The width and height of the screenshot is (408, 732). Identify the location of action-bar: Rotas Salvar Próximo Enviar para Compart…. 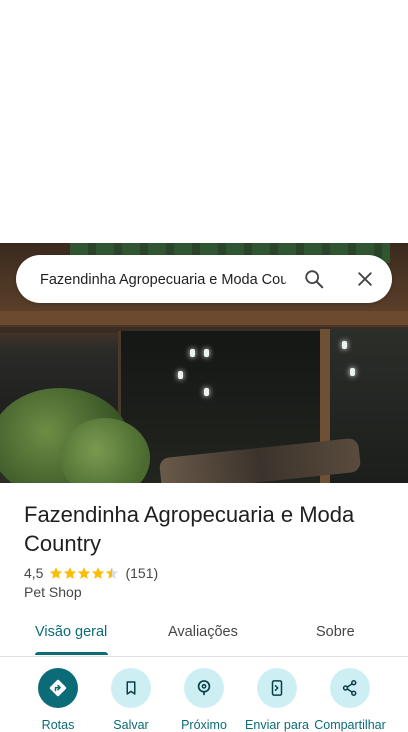
(204, 700).